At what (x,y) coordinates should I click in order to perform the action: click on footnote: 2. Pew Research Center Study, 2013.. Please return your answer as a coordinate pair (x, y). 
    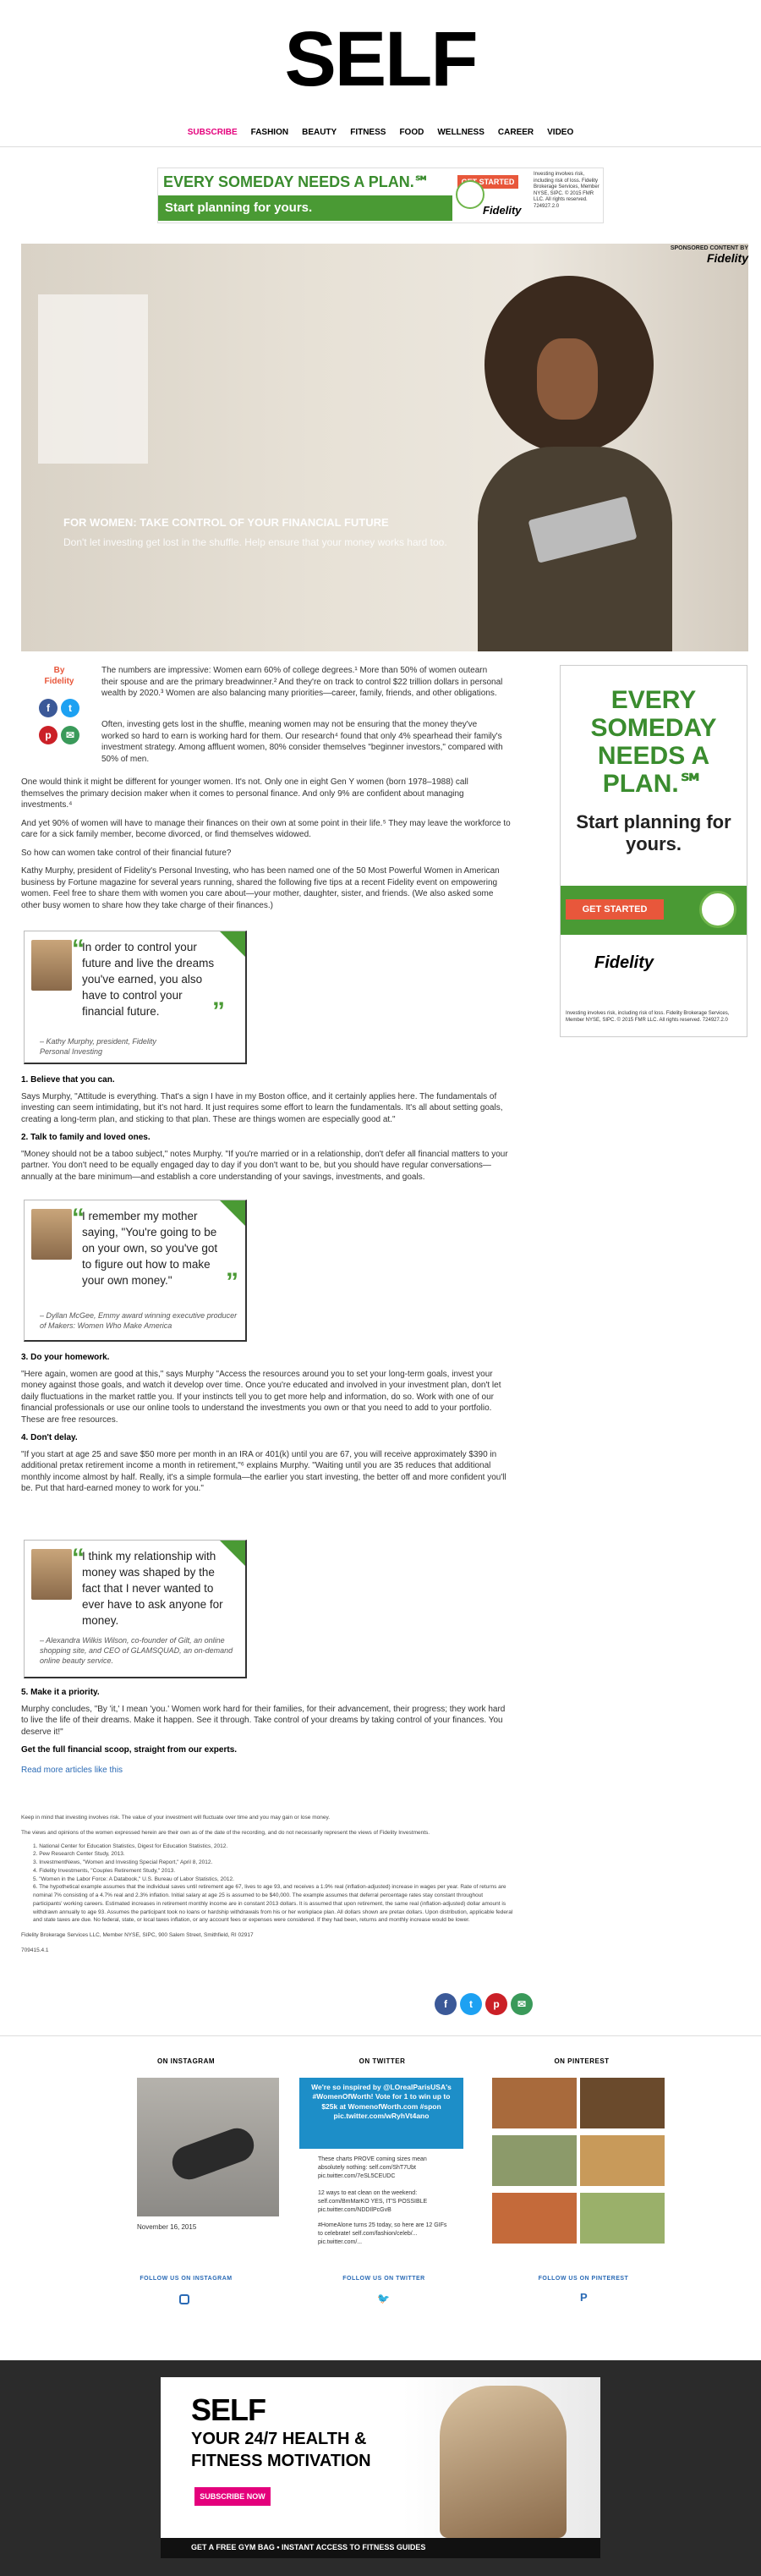
    Looking at the image, I should click on (79, 1854).